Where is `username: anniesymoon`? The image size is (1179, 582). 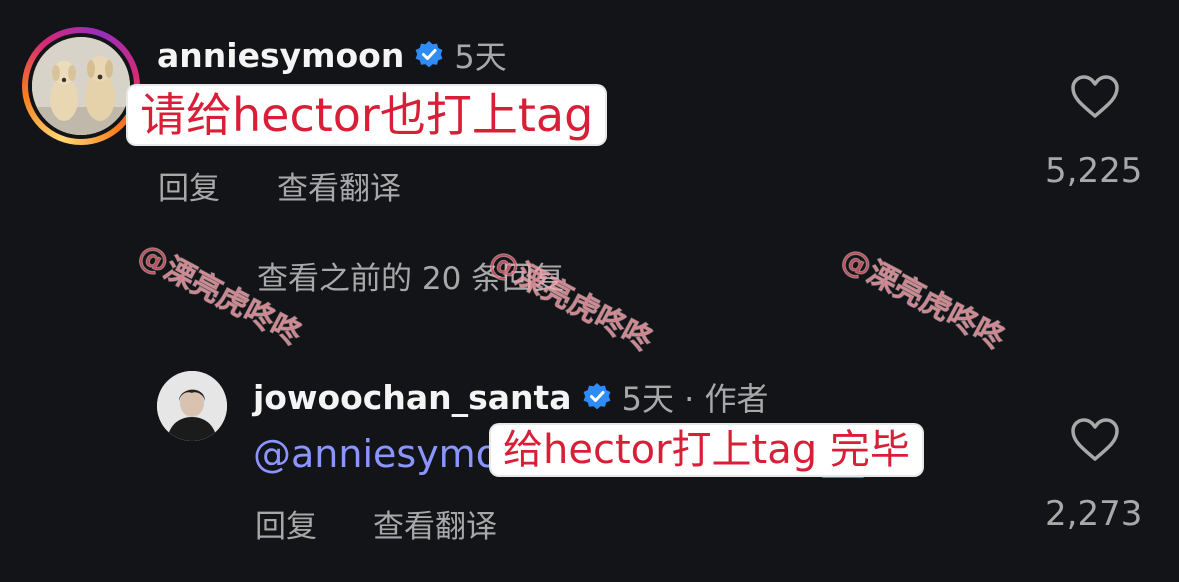
username: anniesymoon is located at coordinates (280, 55).